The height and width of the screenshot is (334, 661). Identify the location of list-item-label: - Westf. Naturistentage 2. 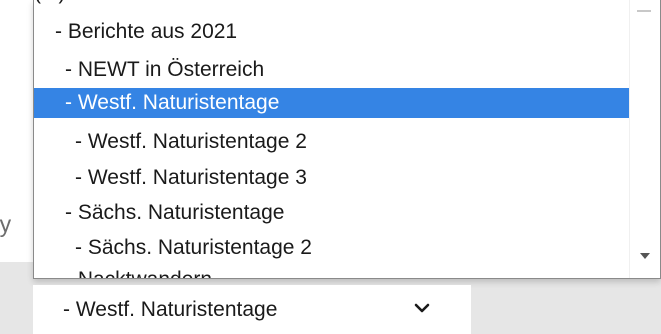
(191, 141).